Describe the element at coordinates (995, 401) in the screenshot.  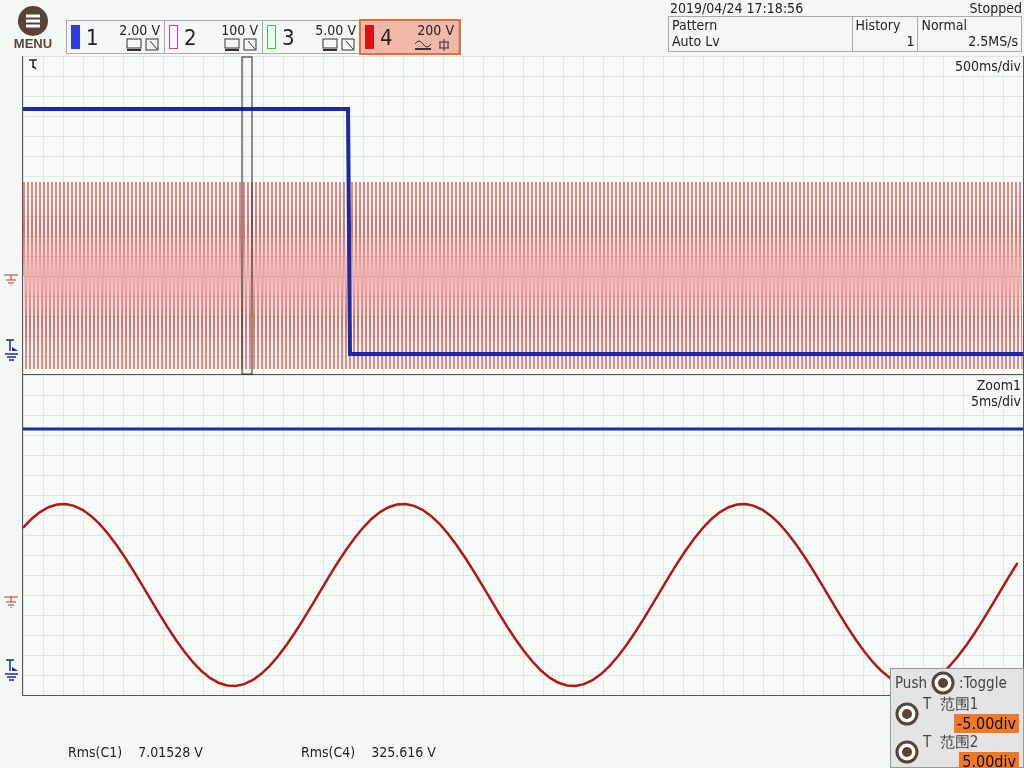
I see `zoom-timebase: 5ms/div` at that location.